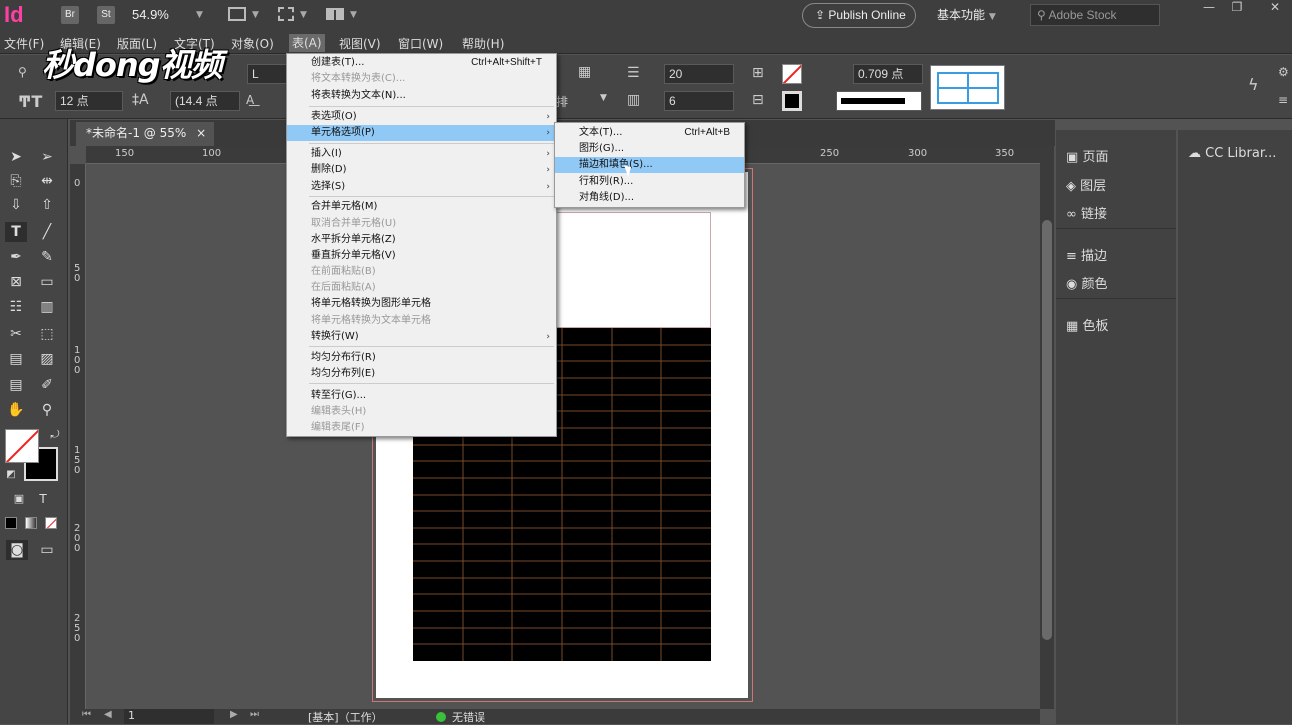 The height and width of the screenshot is (725, 1292). I want to click on stroke-weight-field: 0.709 点, so click(888, 74).